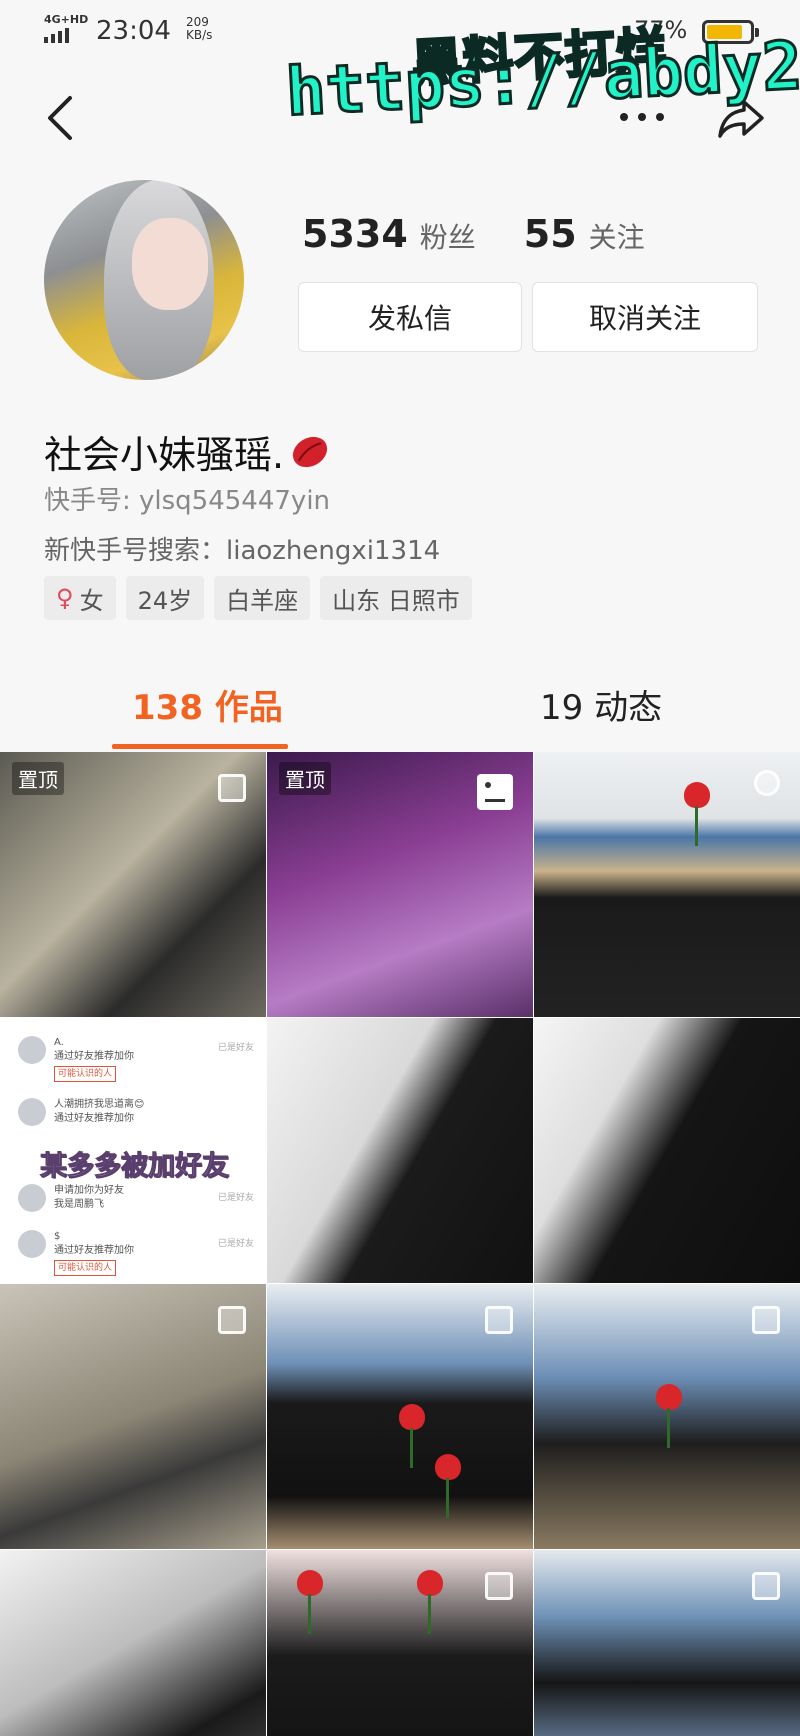 The height and width of the screenshot is (1736, 800). I want to click on kuaishou-id: 快手号: ylsq545447yin, so click(187, 501).